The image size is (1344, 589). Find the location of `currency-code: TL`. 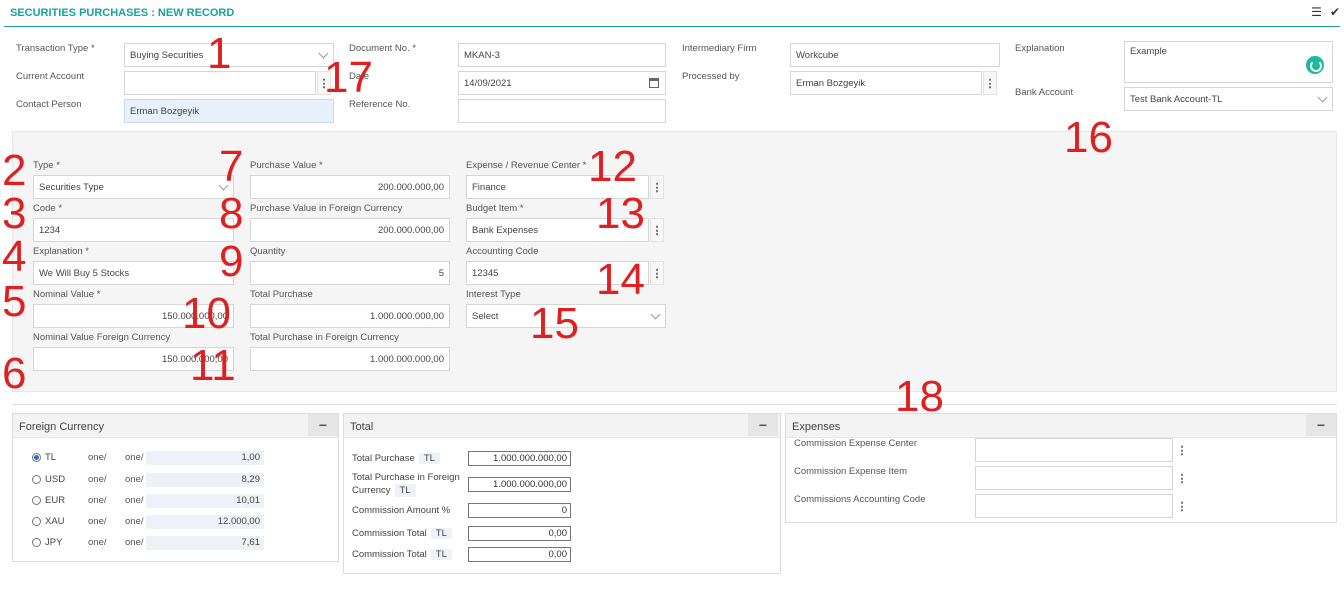

currency-code: TL is located at coordinates (51, 457).